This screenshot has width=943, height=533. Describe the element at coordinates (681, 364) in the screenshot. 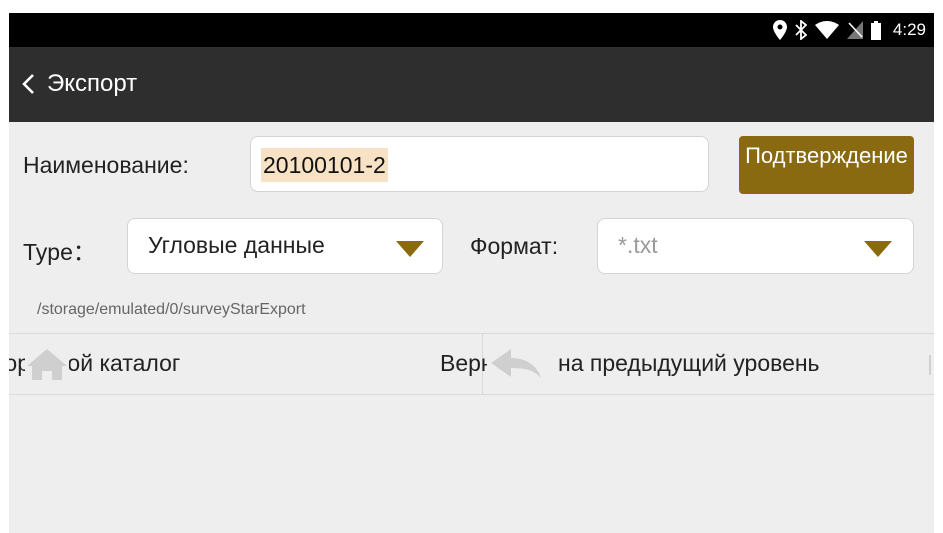

I see `parent-directory-button: Вернуться на предыдущий уровень` at that location.